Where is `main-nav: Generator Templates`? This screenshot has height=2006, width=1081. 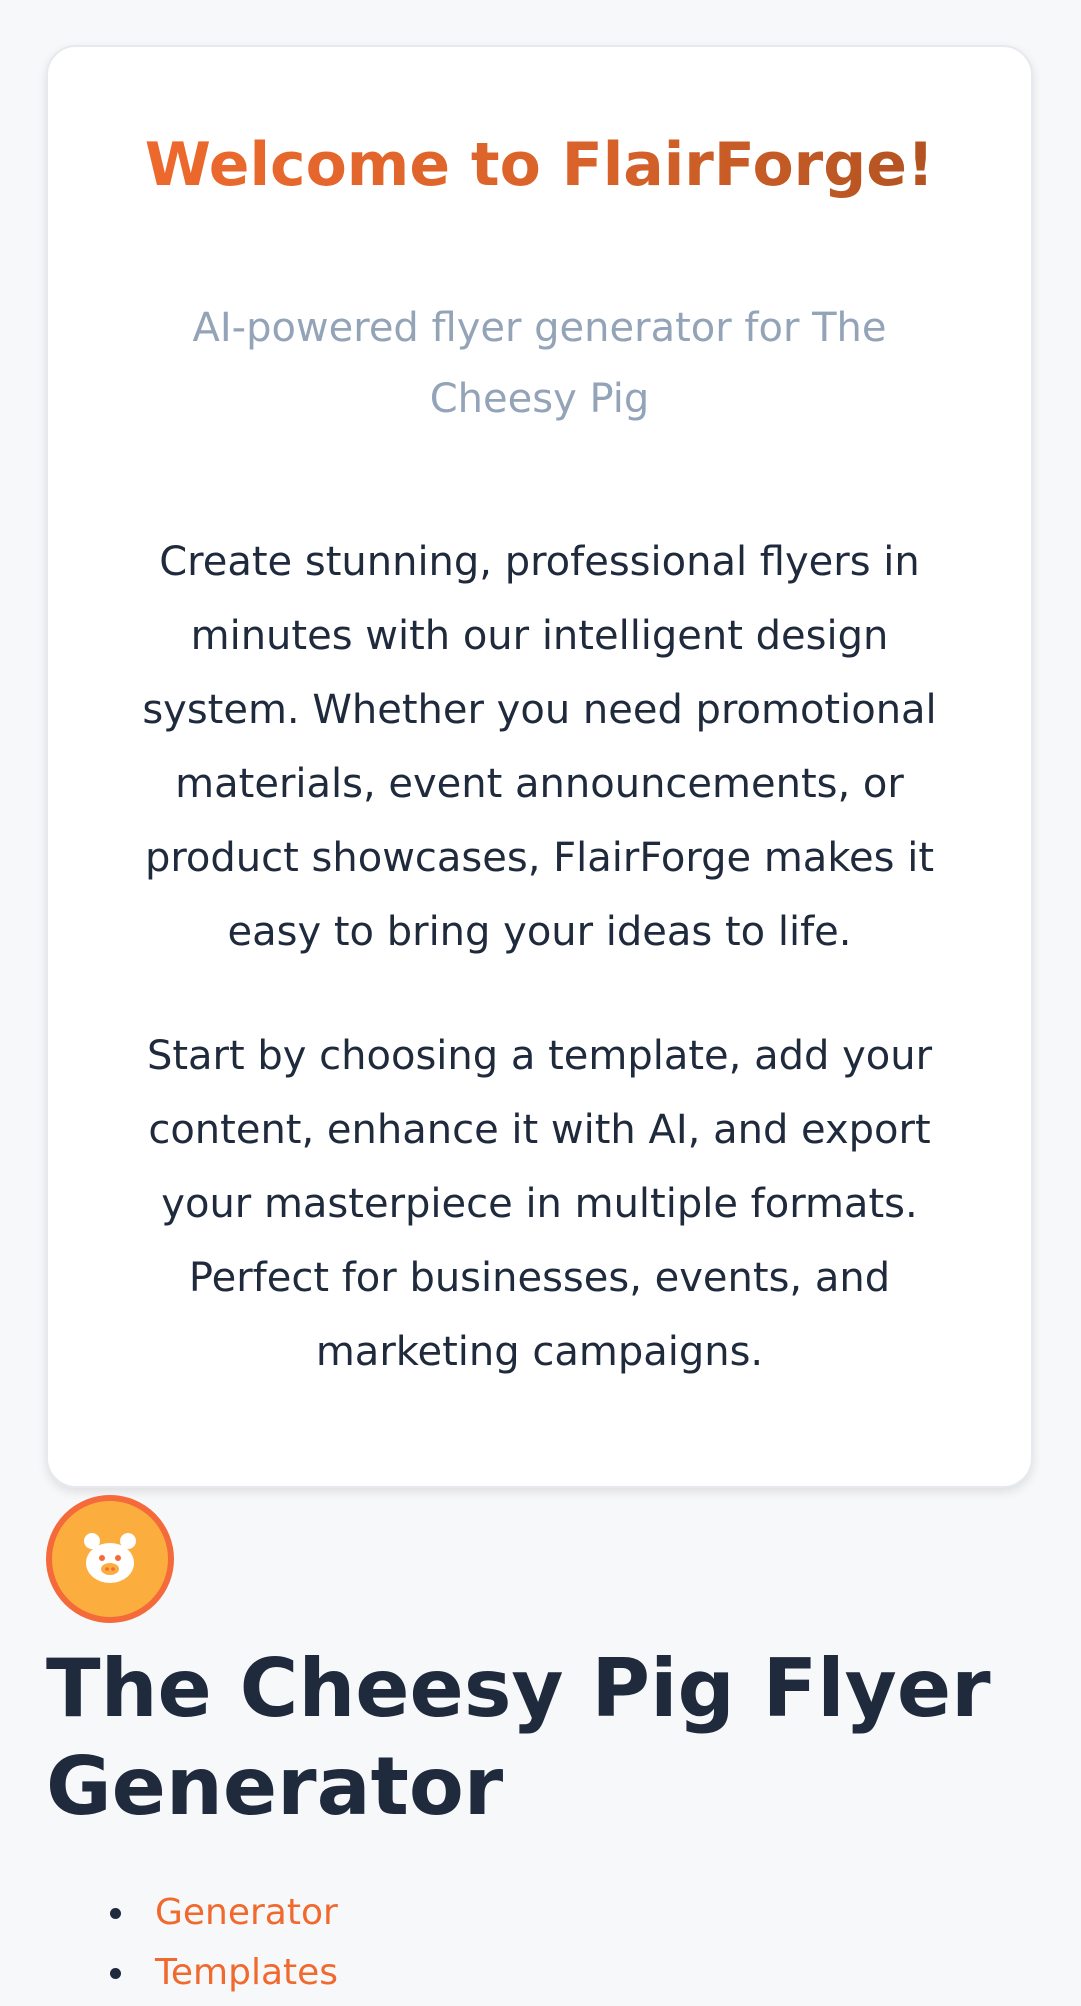 main-nav: Generator Templates is located at coordinates (169, 1940).